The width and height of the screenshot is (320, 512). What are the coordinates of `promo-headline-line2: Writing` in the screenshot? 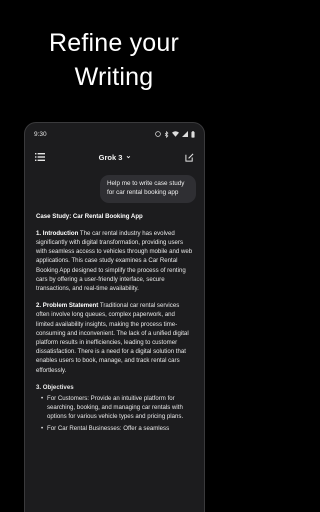 It's located at (114, 77).